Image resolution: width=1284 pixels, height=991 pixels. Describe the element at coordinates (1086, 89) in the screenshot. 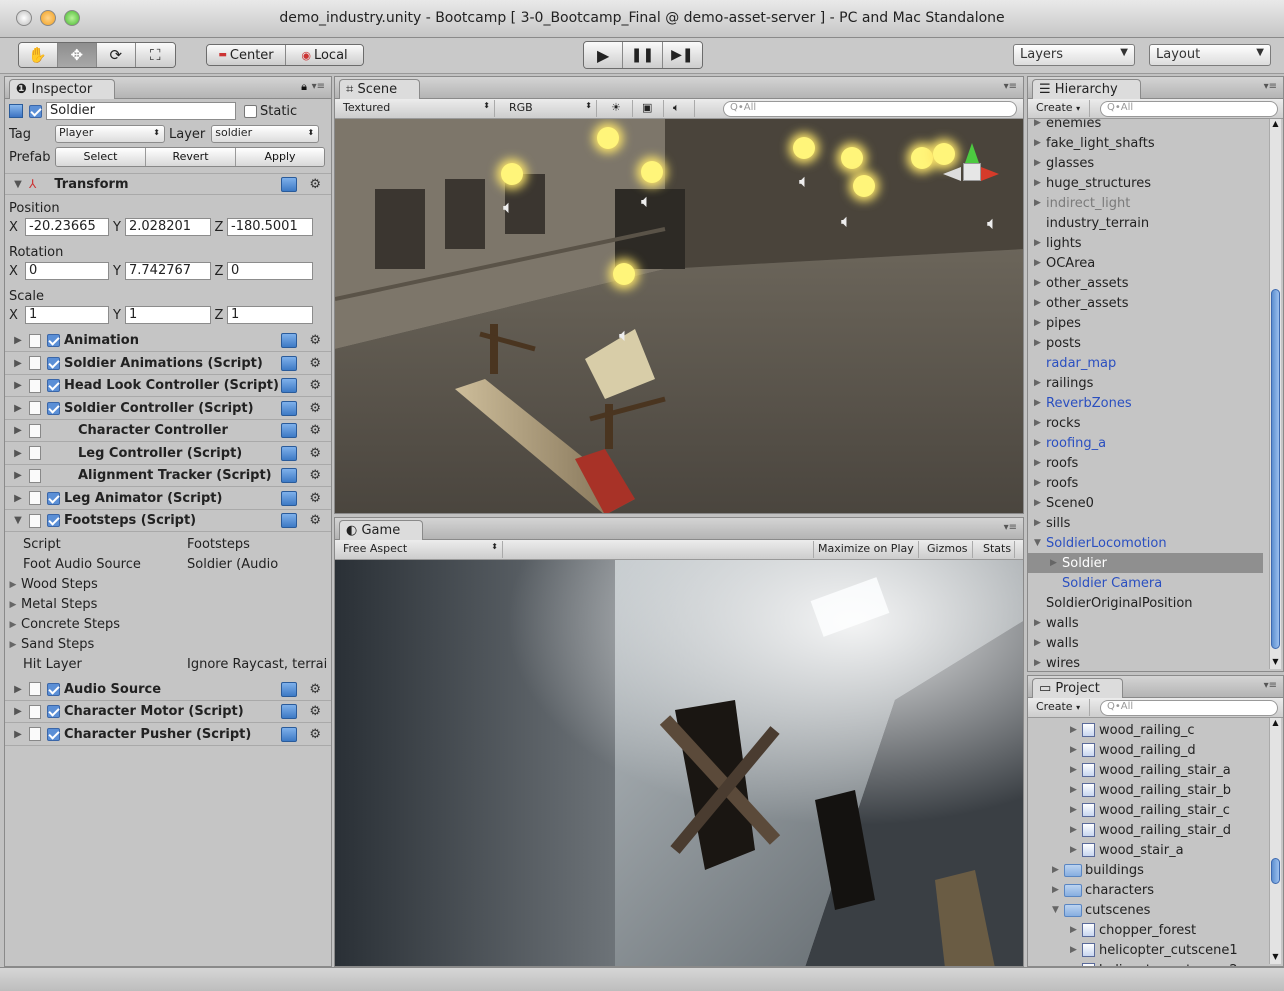

I see `tab-hierarchy: ☰ Hierarchy` at that location.